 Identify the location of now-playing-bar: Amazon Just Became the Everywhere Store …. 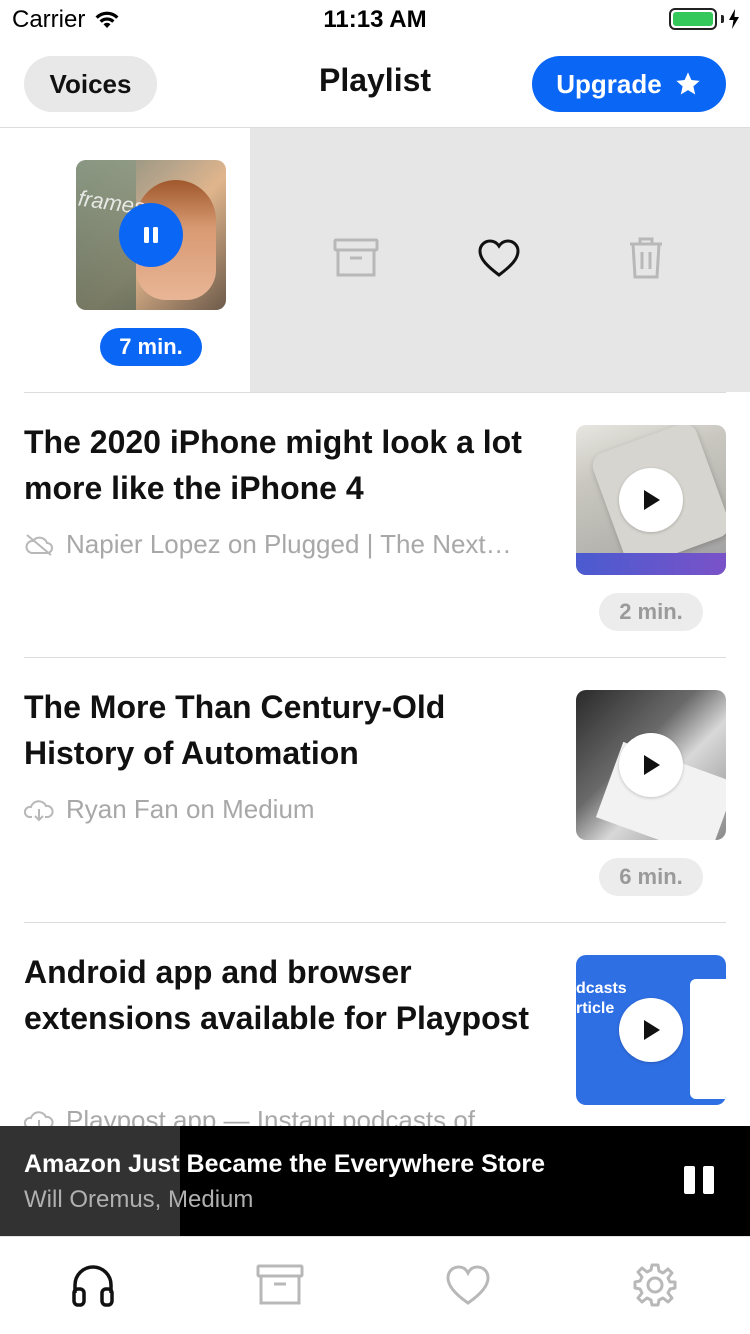
(375, 1181).